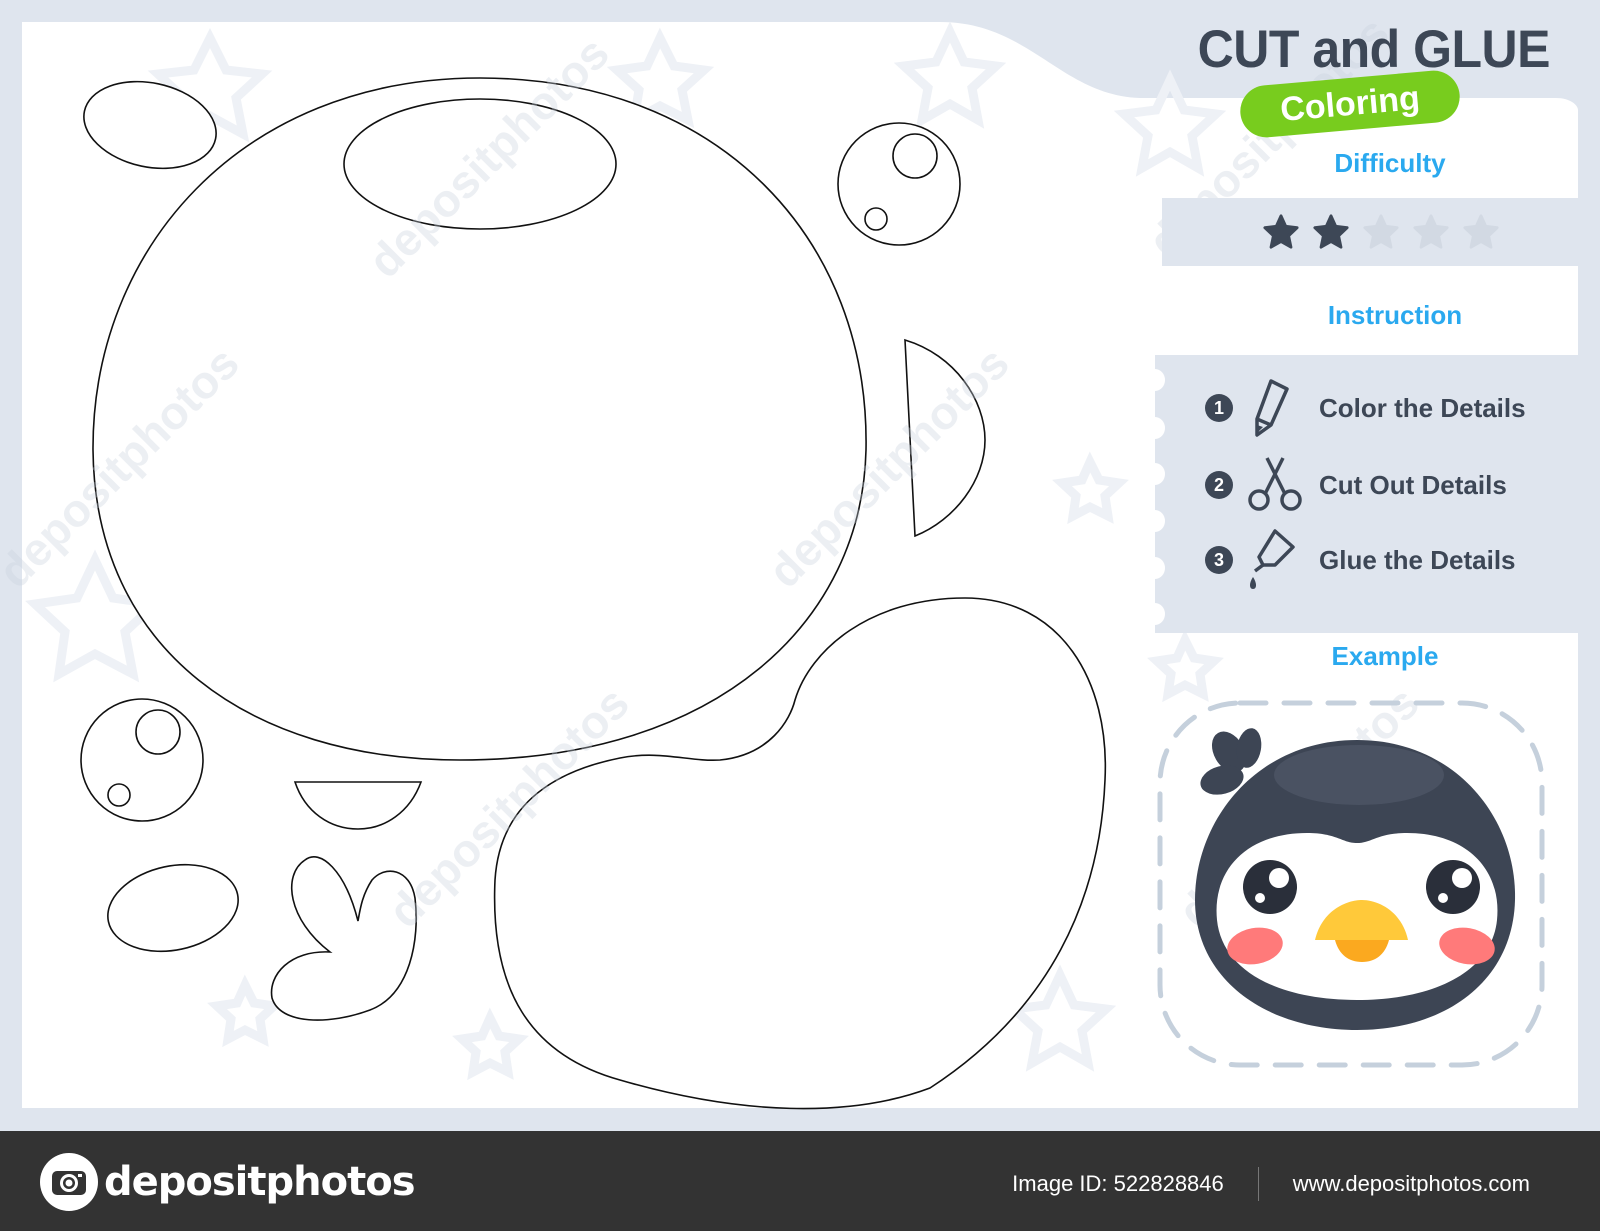  Describe the element at coordinates (1260, 898) in the screenshot. I see `penguin-eye-left-shine-small` at that location.